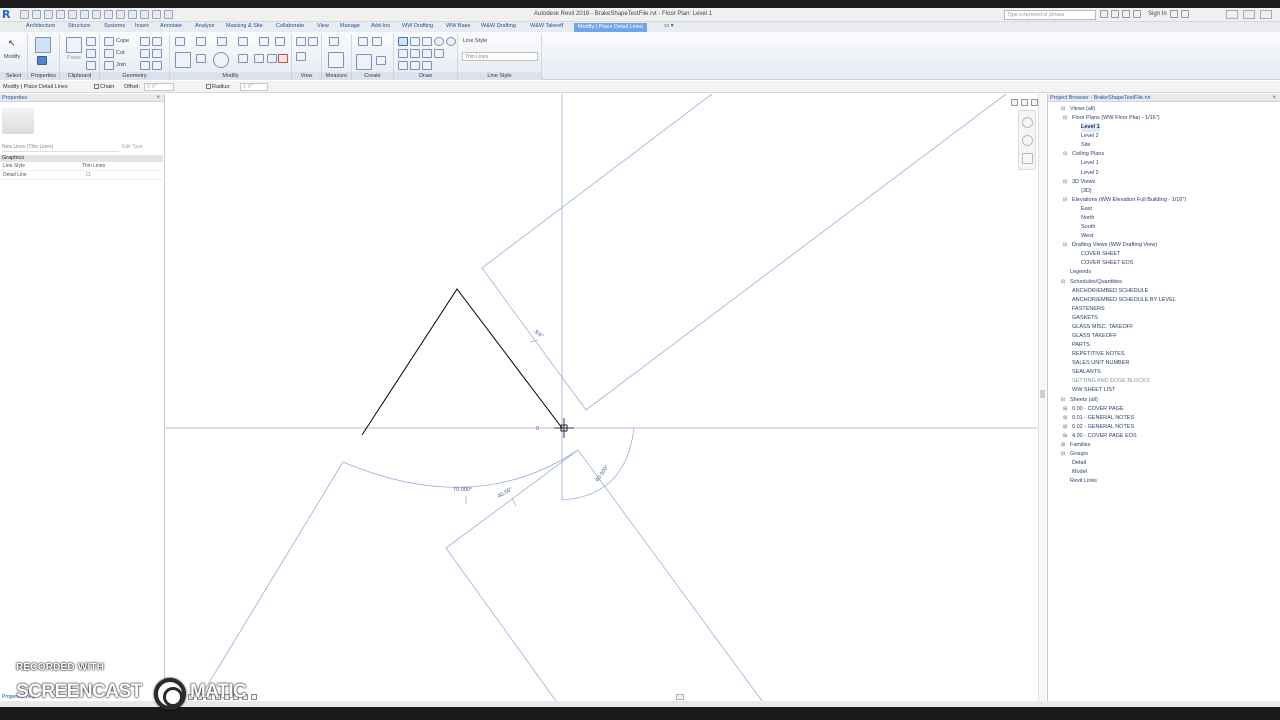 This screenshot has width=1280, height=720. I want to click on close-button, so click(1266, 14).